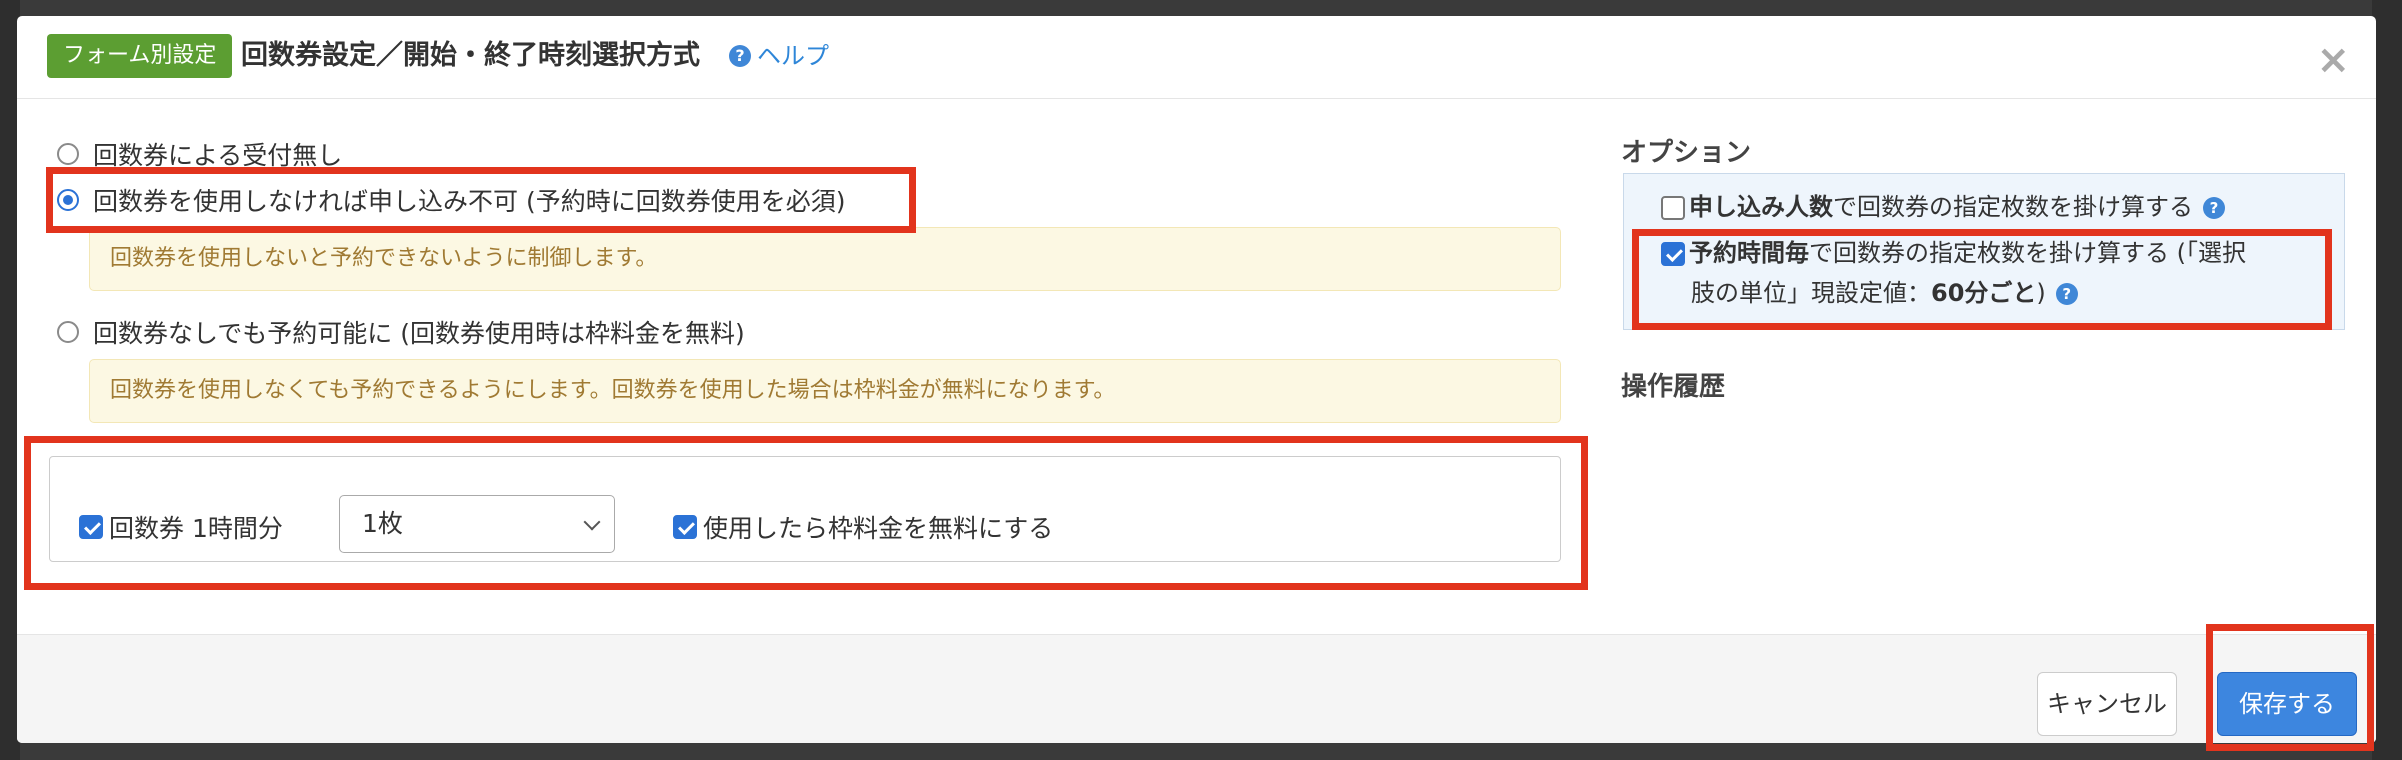 The image size is (2402, 760). What do you see at coordinates (1811, 293) in the screenshot?
I see `option-label-cont: 肢の単位」現設定値：` at bounding box center [1811, 293].